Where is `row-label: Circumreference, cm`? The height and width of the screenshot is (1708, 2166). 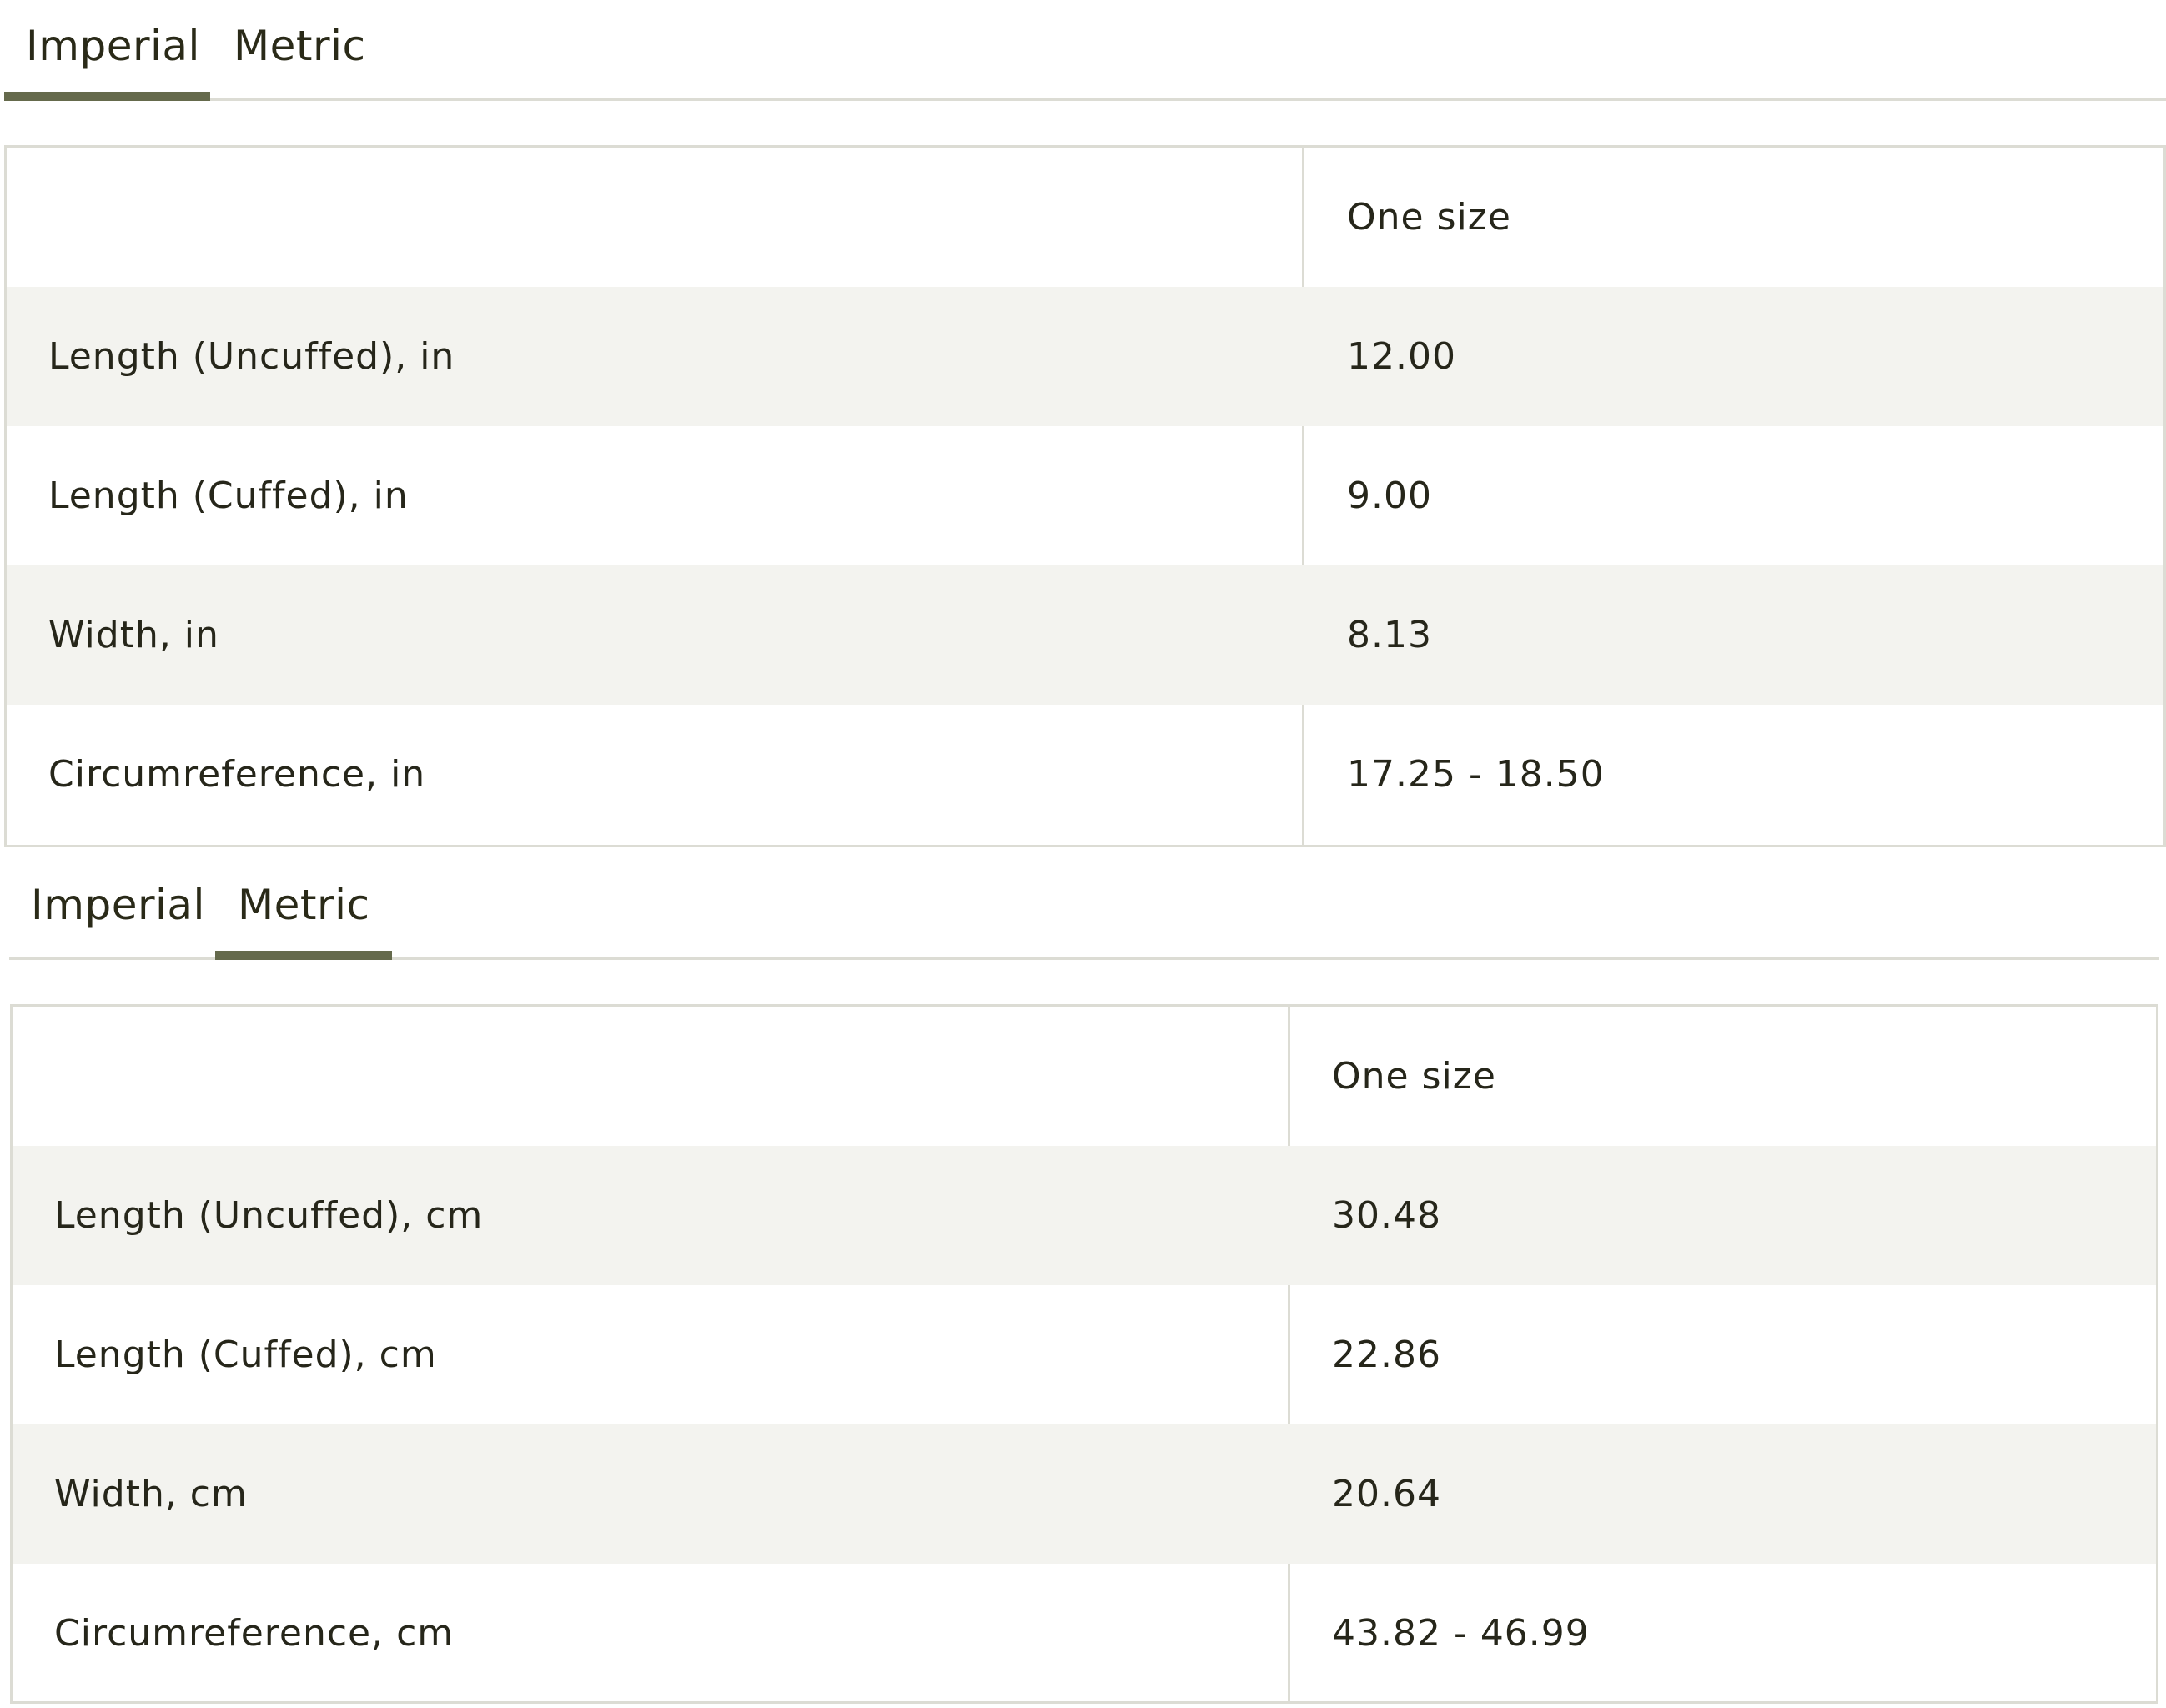
row-label: Circumreference, cm is located at coordinates (254, 1633).